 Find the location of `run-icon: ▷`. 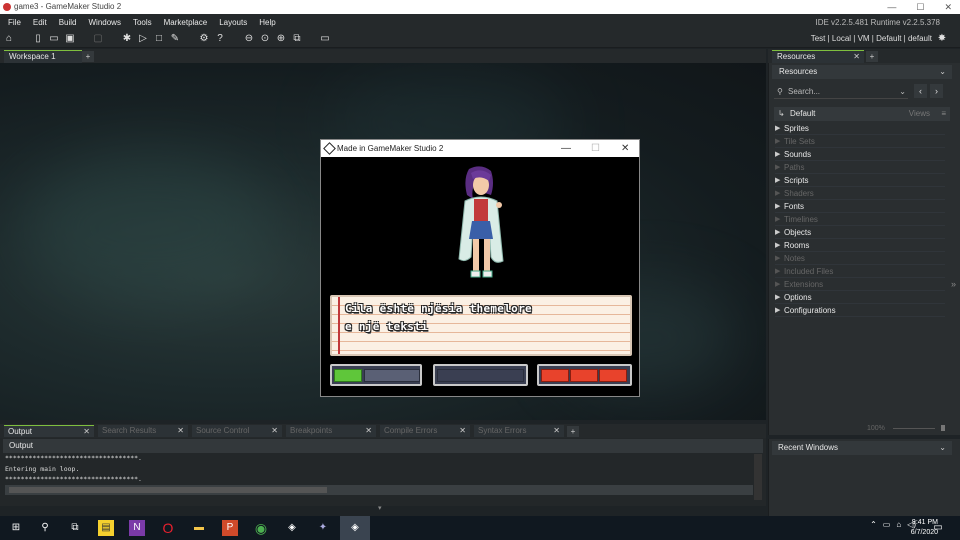

run-icon: ▷ is located at coordinates (143, 39).